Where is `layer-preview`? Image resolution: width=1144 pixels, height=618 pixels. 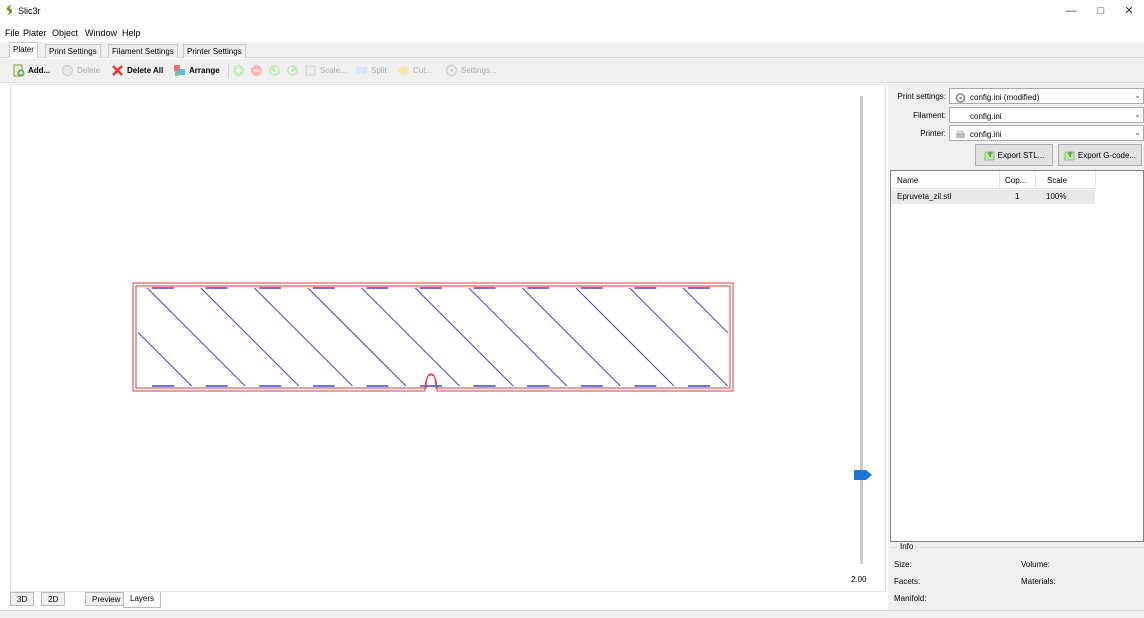
layer-preview is located at coordinates (433, 337).